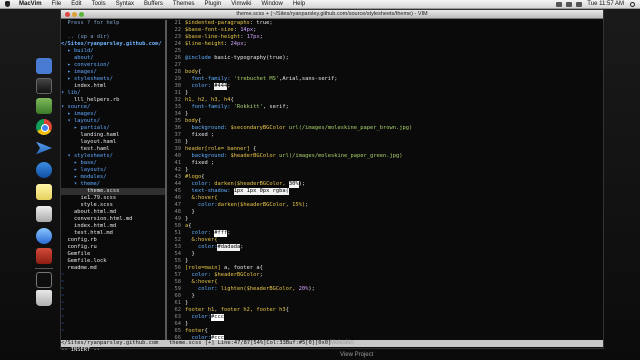 The height and width of the screenshot is (360, 640). Describe the element at coordinates (386, 317) in the screenshot. I see `code-line: 63 color: #ccc` at that location.